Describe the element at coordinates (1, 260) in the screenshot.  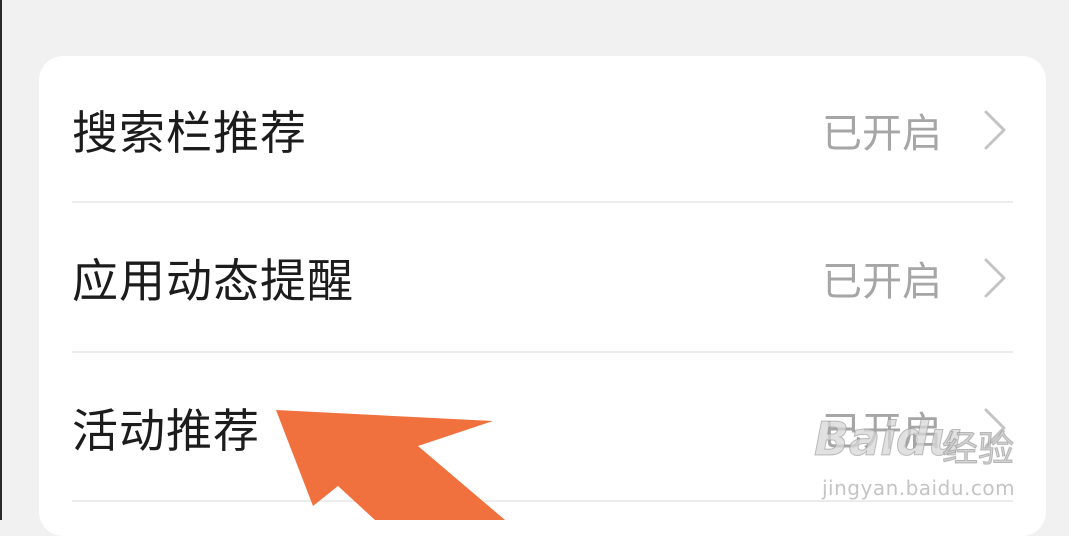
I see `screen-edge` at that location.